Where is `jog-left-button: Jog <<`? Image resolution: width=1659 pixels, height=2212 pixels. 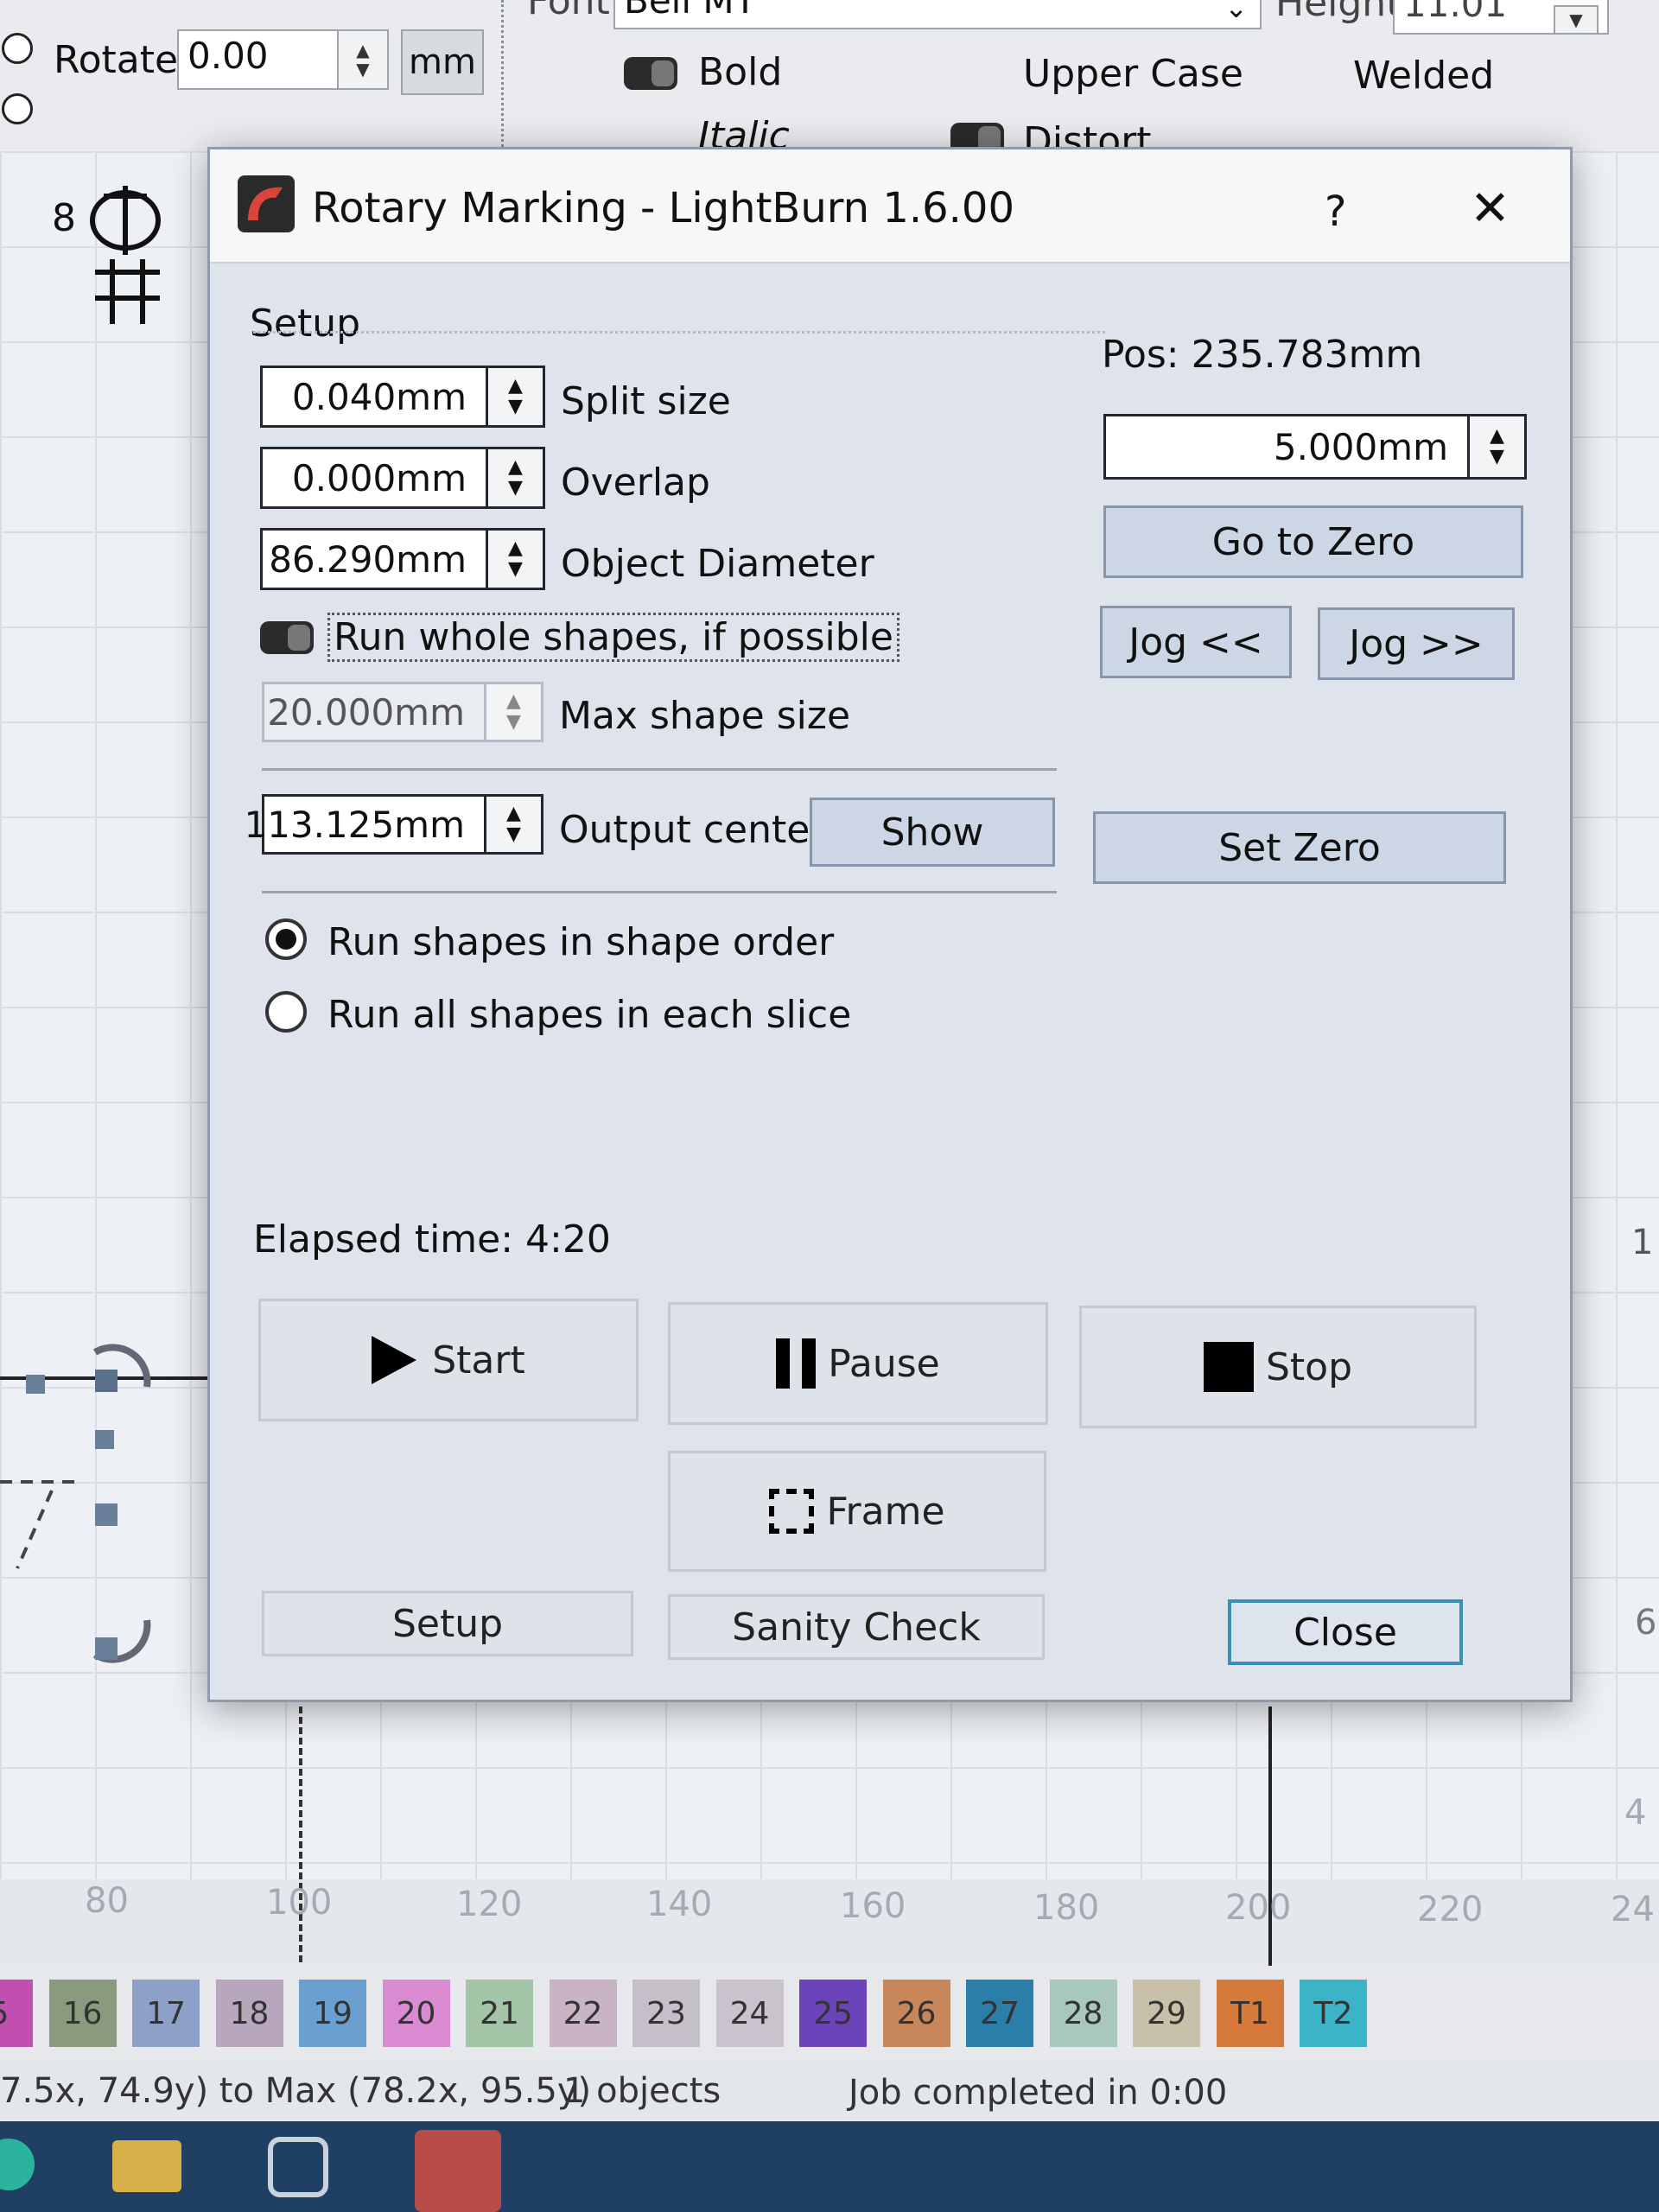 jog-left-button: Jog << is located at coordinates (1196, 642).